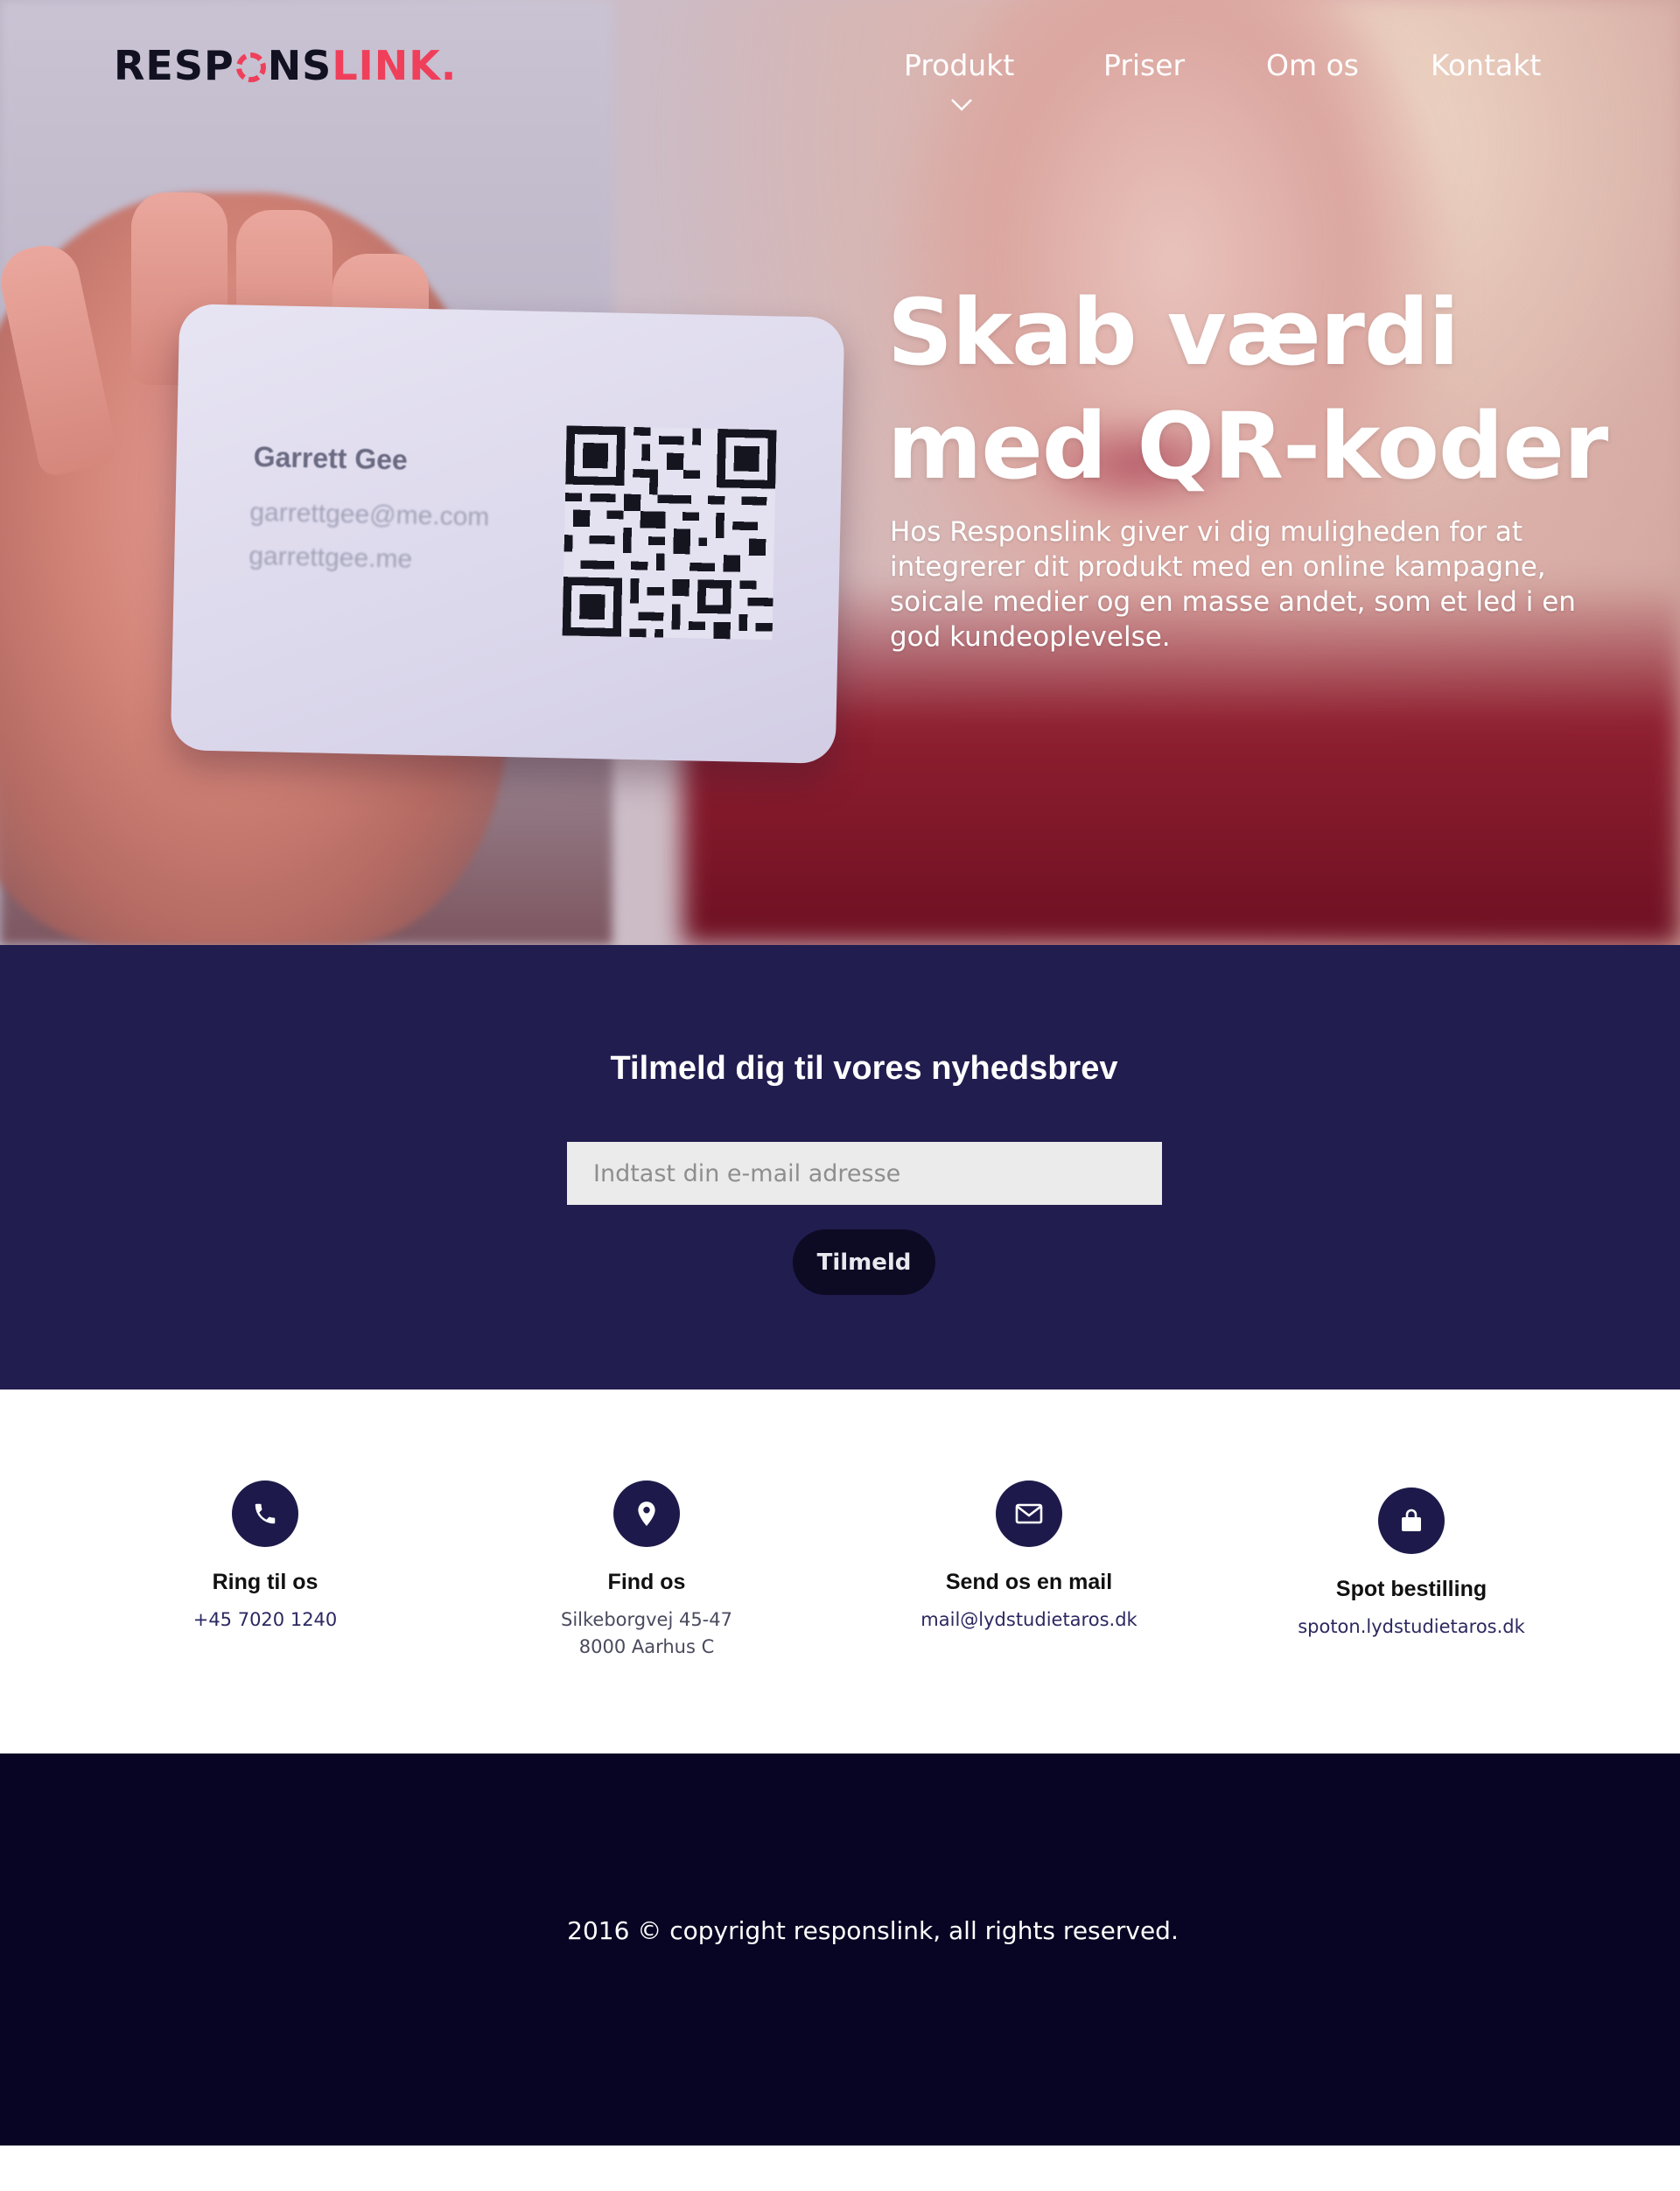  I want to click on nav-item-kontakt: Kontakt, so click(1486, 65).